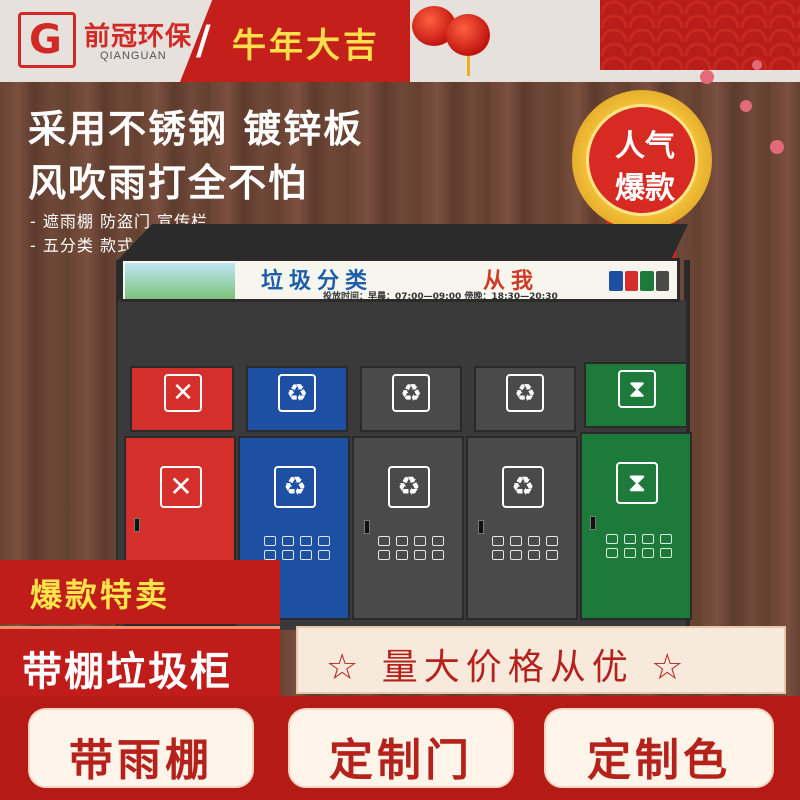  I want to click on bin-lid-recyclable: ♻, so click(297, 399).